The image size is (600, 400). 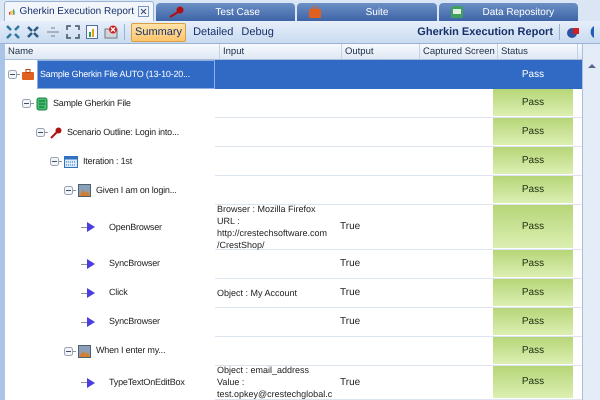 I want to click on input-text: test.opkey@crestechglobal.c, so click(x=274, y=394).